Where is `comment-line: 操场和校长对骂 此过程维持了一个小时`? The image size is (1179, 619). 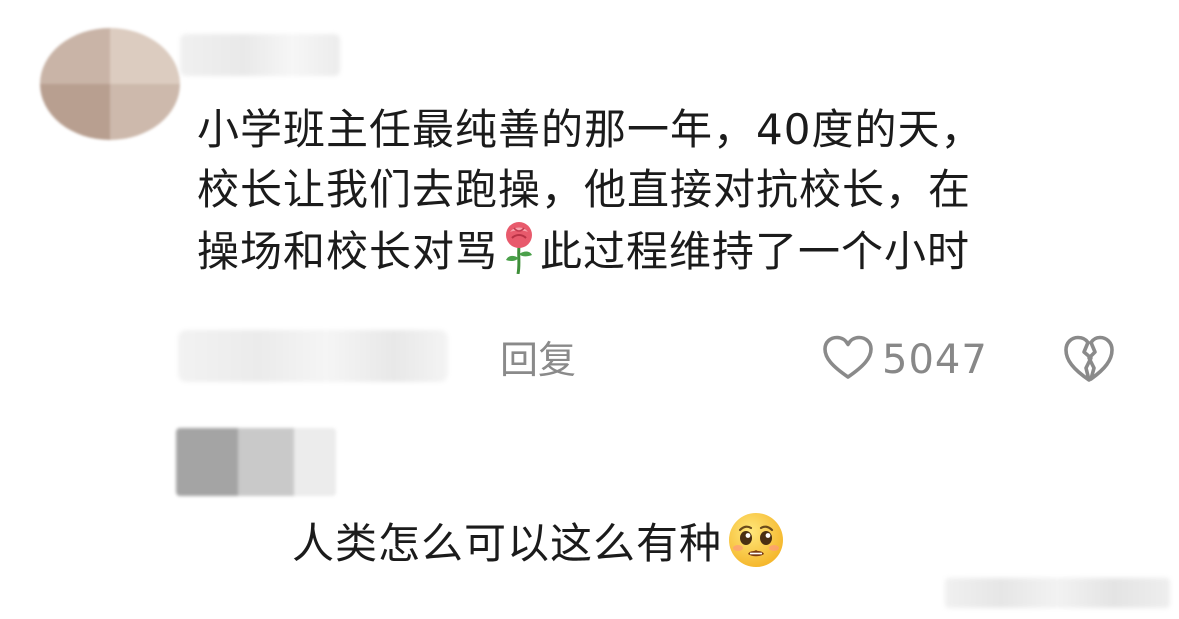 comment-line: 操场和校长对骂 此过程维持了一个小时 is located at coordinates (667, 250).